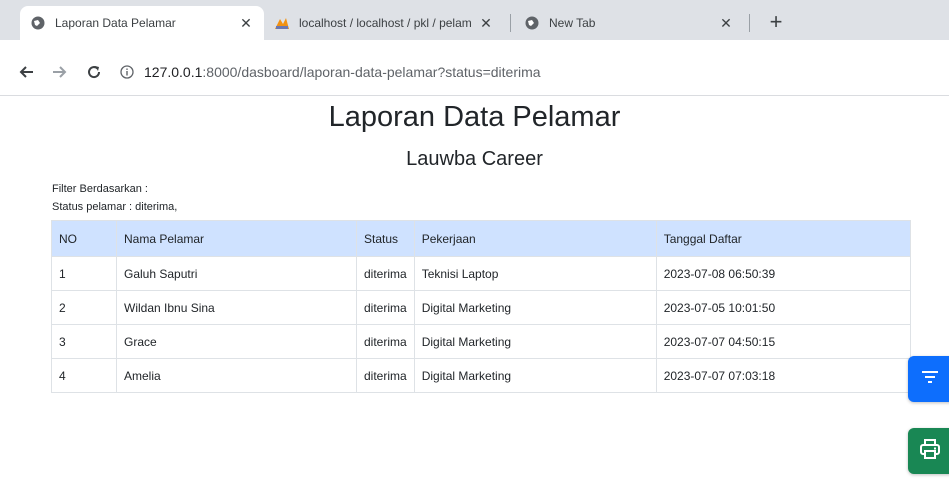  I want to click on header-tanggal-daftar: Tanggal Daftar, so click(783, 238).